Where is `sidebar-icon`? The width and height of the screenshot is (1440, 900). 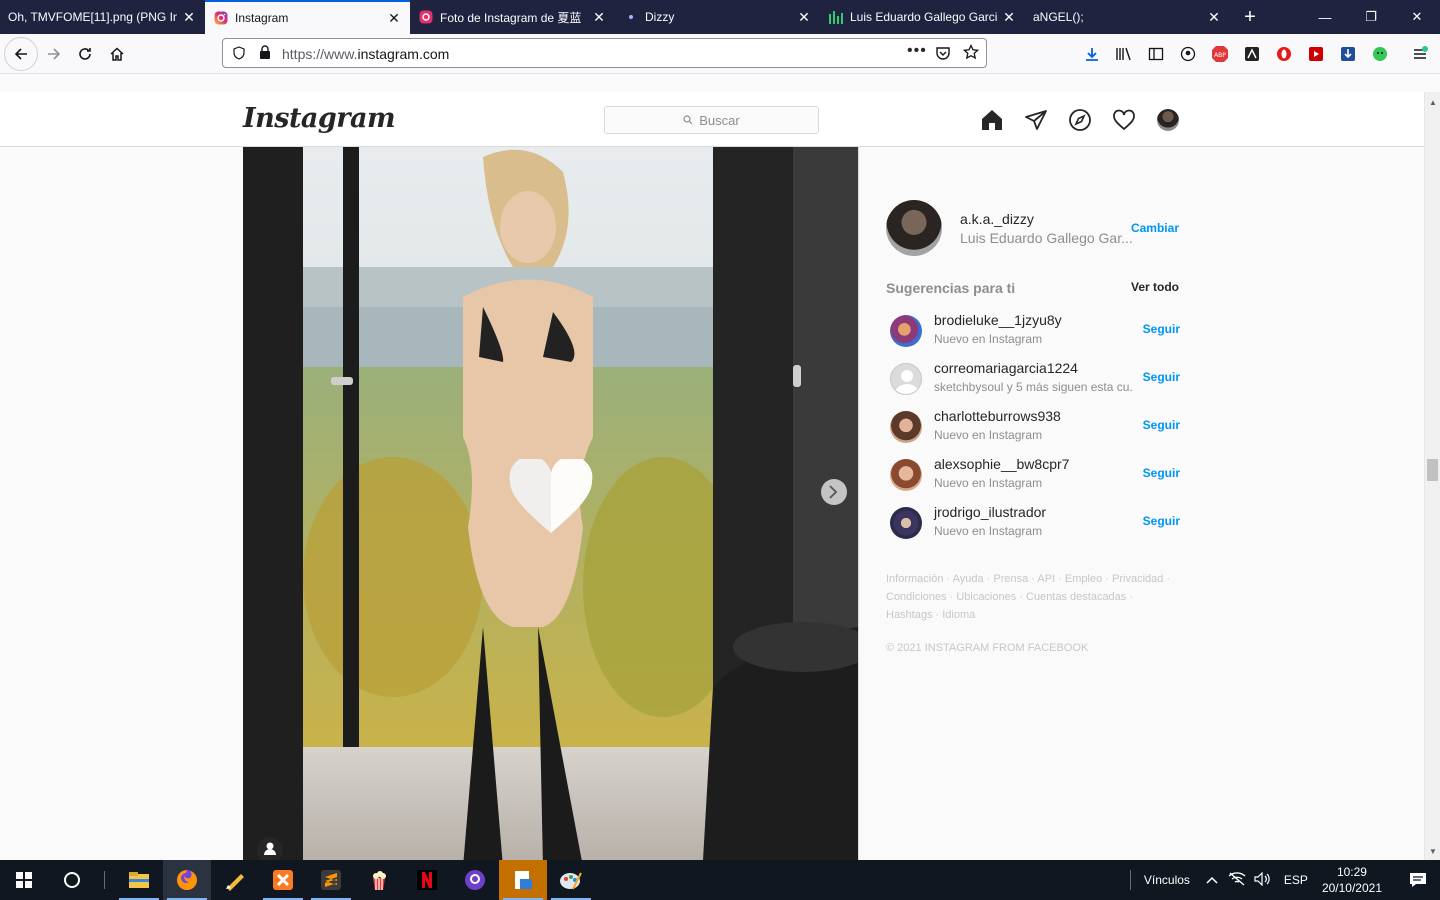 sidebar-icon is located at coordinates (1156, 54).